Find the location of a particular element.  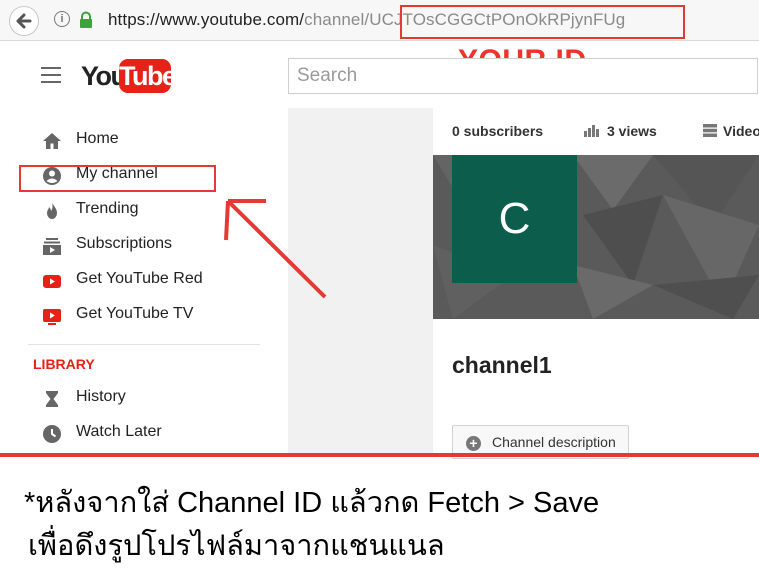

subscriptions-icon is located at coordinates (52, 246).